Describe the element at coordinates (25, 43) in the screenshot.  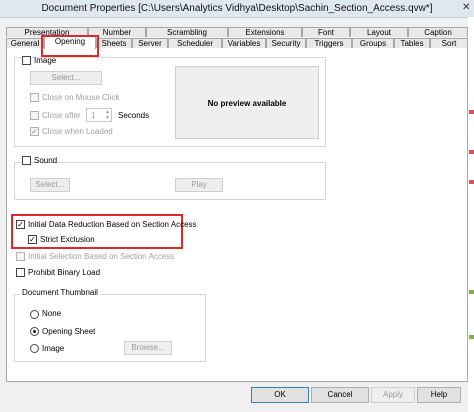
I see `tab-general: General` at that location.